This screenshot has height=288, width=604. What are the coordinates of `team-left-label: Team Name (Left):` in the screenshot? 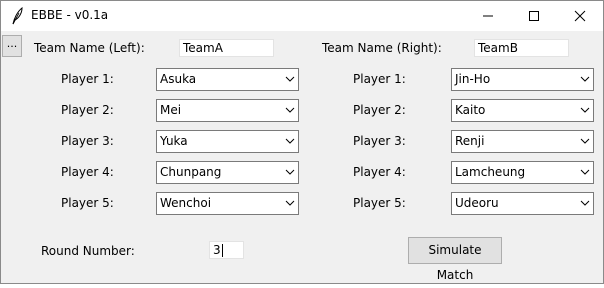 It's located at (89, 48).